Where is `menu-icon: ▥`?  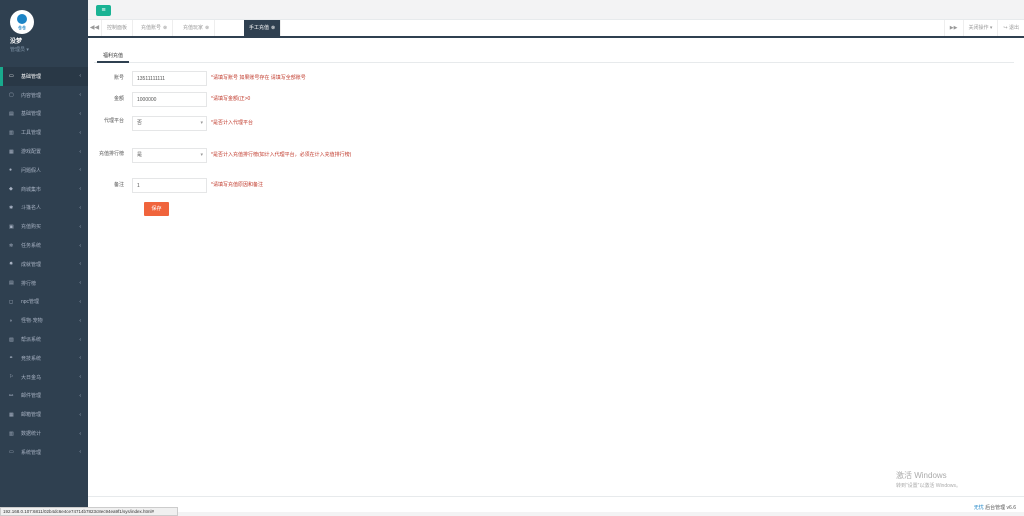
menu-icon: ▥ is located at coordinates (11, 132).